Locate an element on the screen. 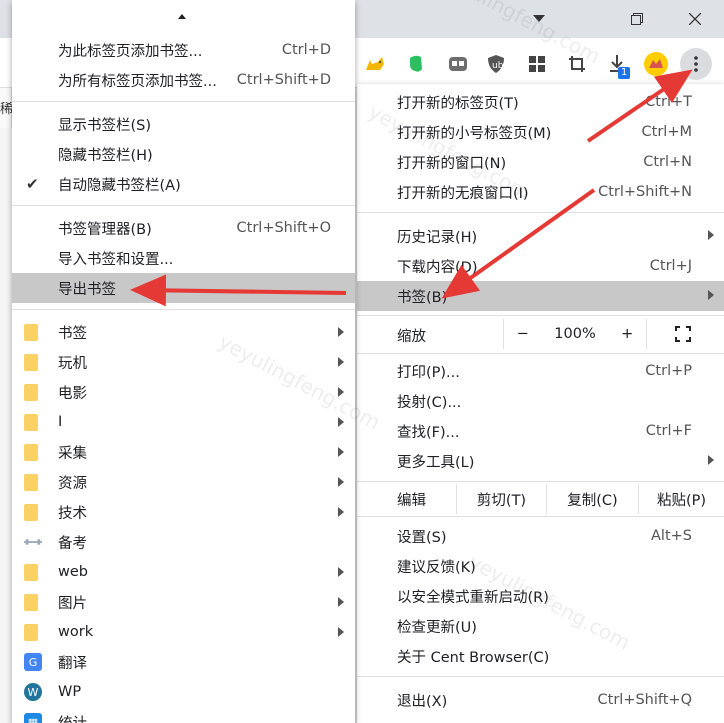  edit-label: 编辑 is located at coordinates (407, 499).